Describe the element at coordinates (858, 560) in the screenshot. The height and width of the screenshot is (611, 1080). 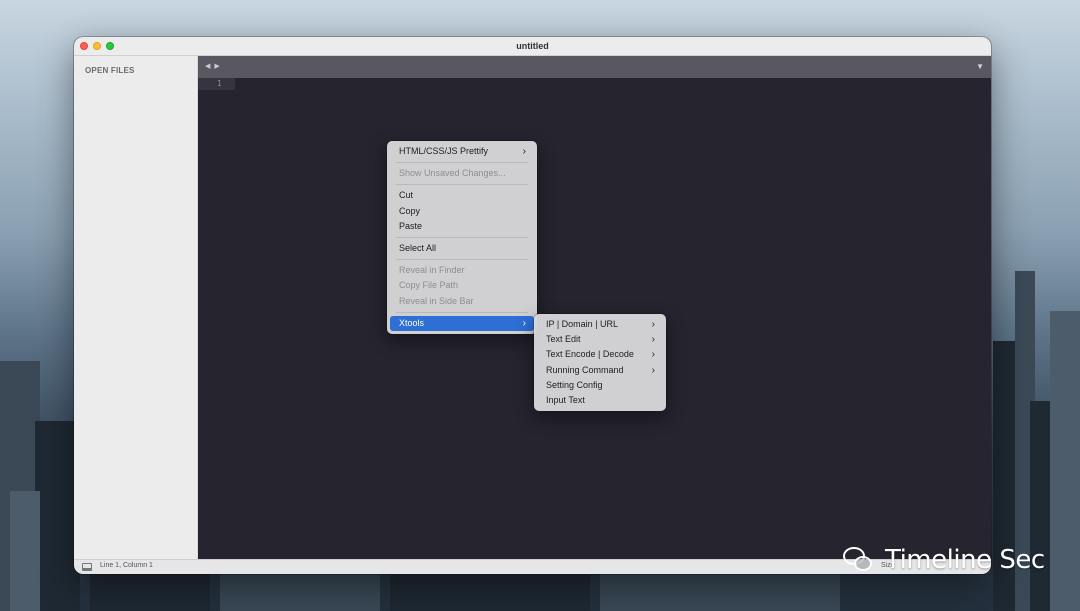
I see `wechat-icon` at that location.